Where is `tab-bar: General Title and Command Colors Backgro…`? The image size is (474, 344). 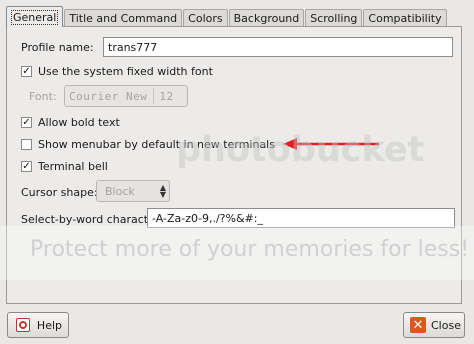 tab-bar: General Title and Command Colors Backgro… is located at coordinates (227, 16).